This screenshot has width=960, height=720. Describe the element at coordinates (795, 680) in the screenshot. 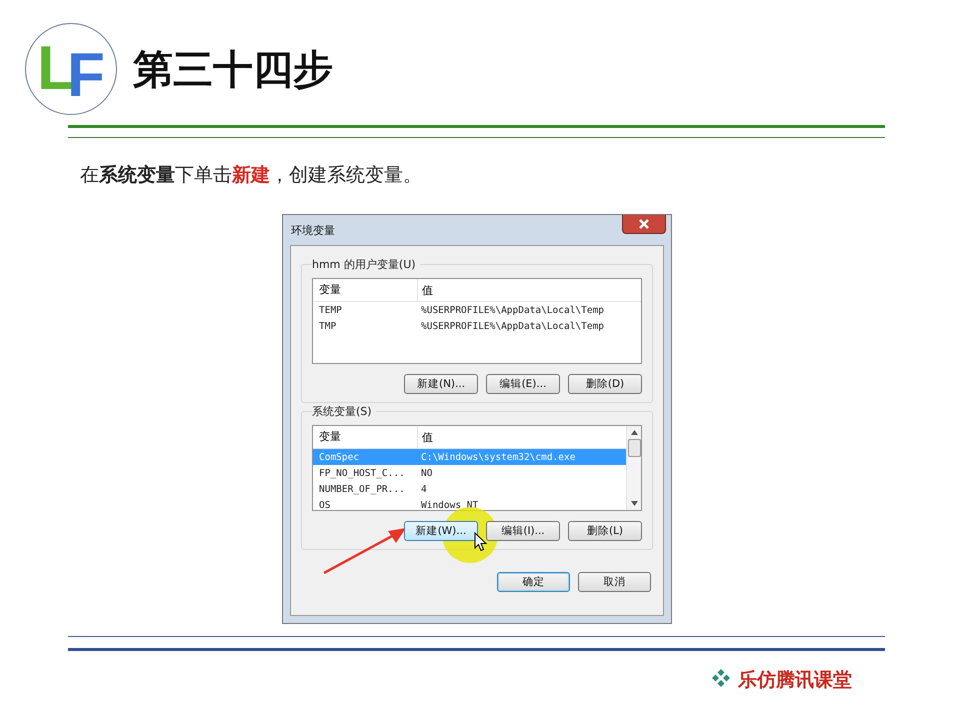

I see `brand-name: 乐仿腾讯课堂` at that location.